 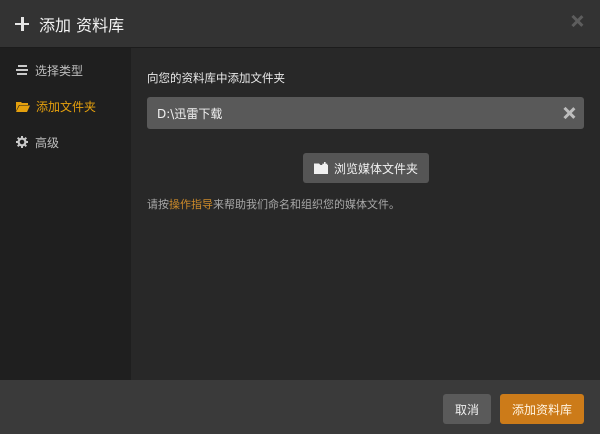 I want to click on browse-button-label: 浏览媒体文件夹, so click(x=375, y=168).